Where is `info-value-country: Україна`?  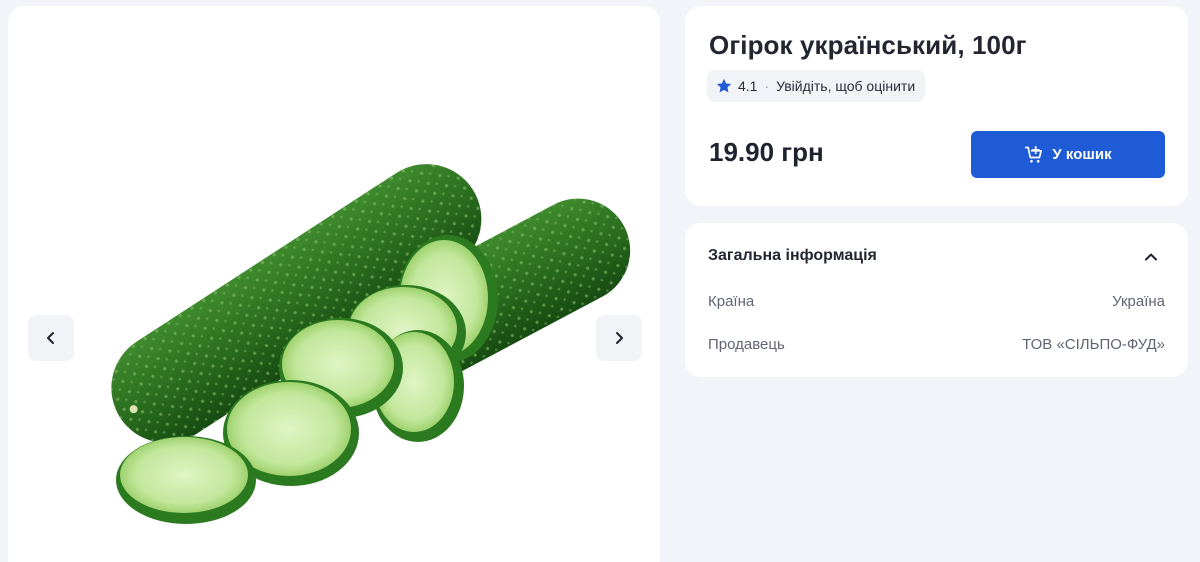 info-value-country: Україна is located at coordinates (1138, 301).